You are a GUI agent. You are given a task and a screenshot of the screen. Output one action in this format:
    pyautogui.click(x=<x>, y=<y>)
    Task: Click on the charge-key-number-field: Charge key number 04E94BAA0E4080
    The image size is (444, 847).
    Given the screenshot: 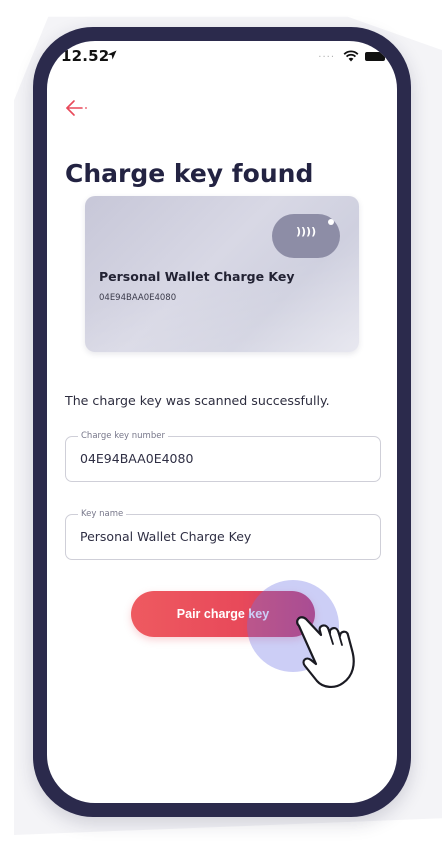 What is the action you would take?
    pyautogui.click(x=223, y=456)
    